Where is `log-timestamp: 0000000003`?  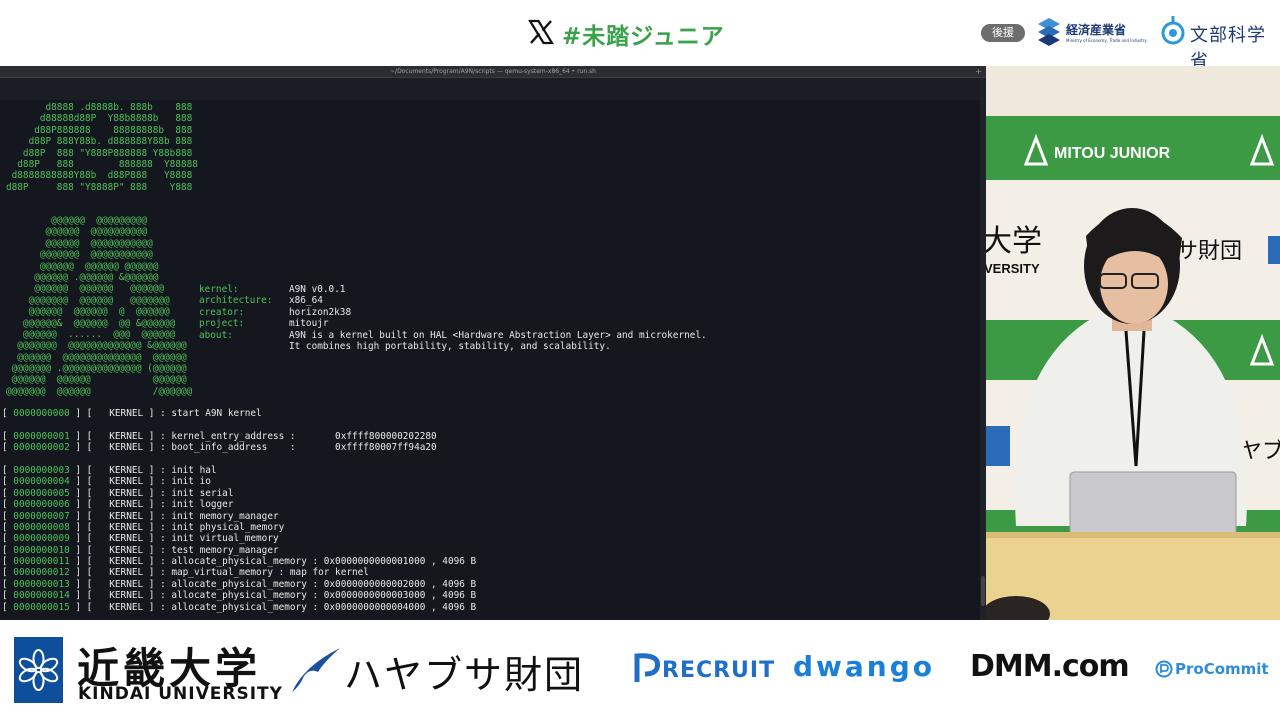 log-timestamp: 0000000003 is located at coordinates (41, 470).